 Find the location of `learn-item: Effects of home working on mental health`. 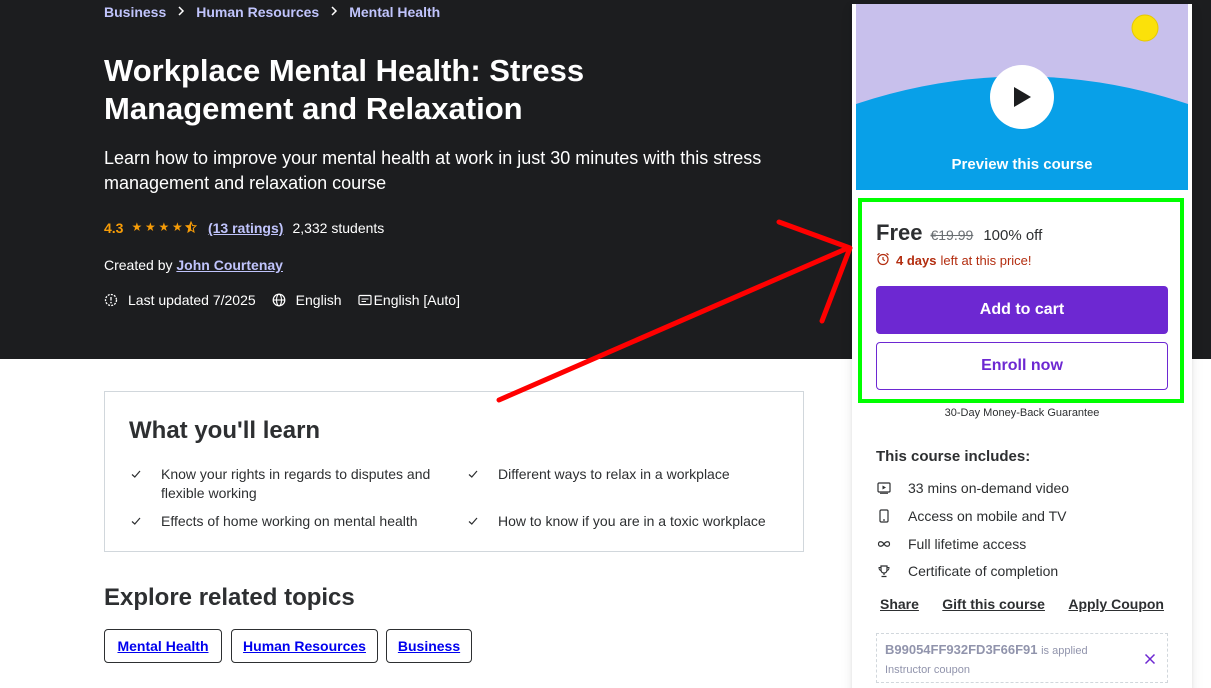

learn-item: Effects of home working on mental health is located at coordinates (291, 521).